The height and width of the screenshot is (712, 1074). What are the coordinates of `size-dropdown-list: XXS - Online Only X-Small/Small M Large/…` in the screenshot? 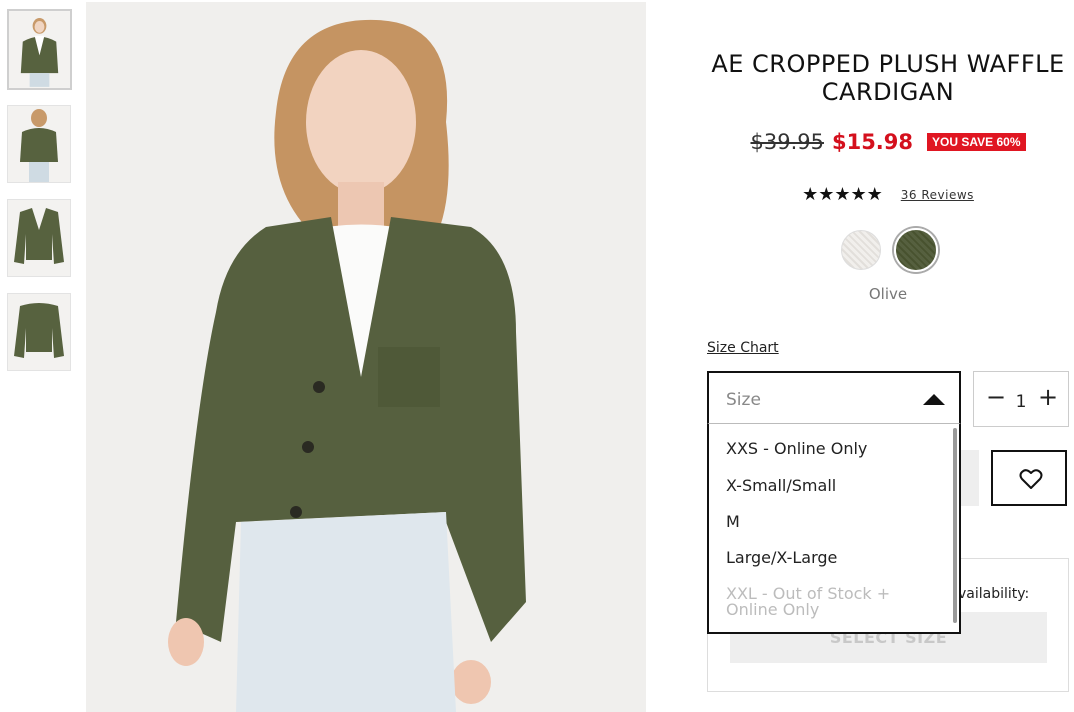 It's located at (834, 528).